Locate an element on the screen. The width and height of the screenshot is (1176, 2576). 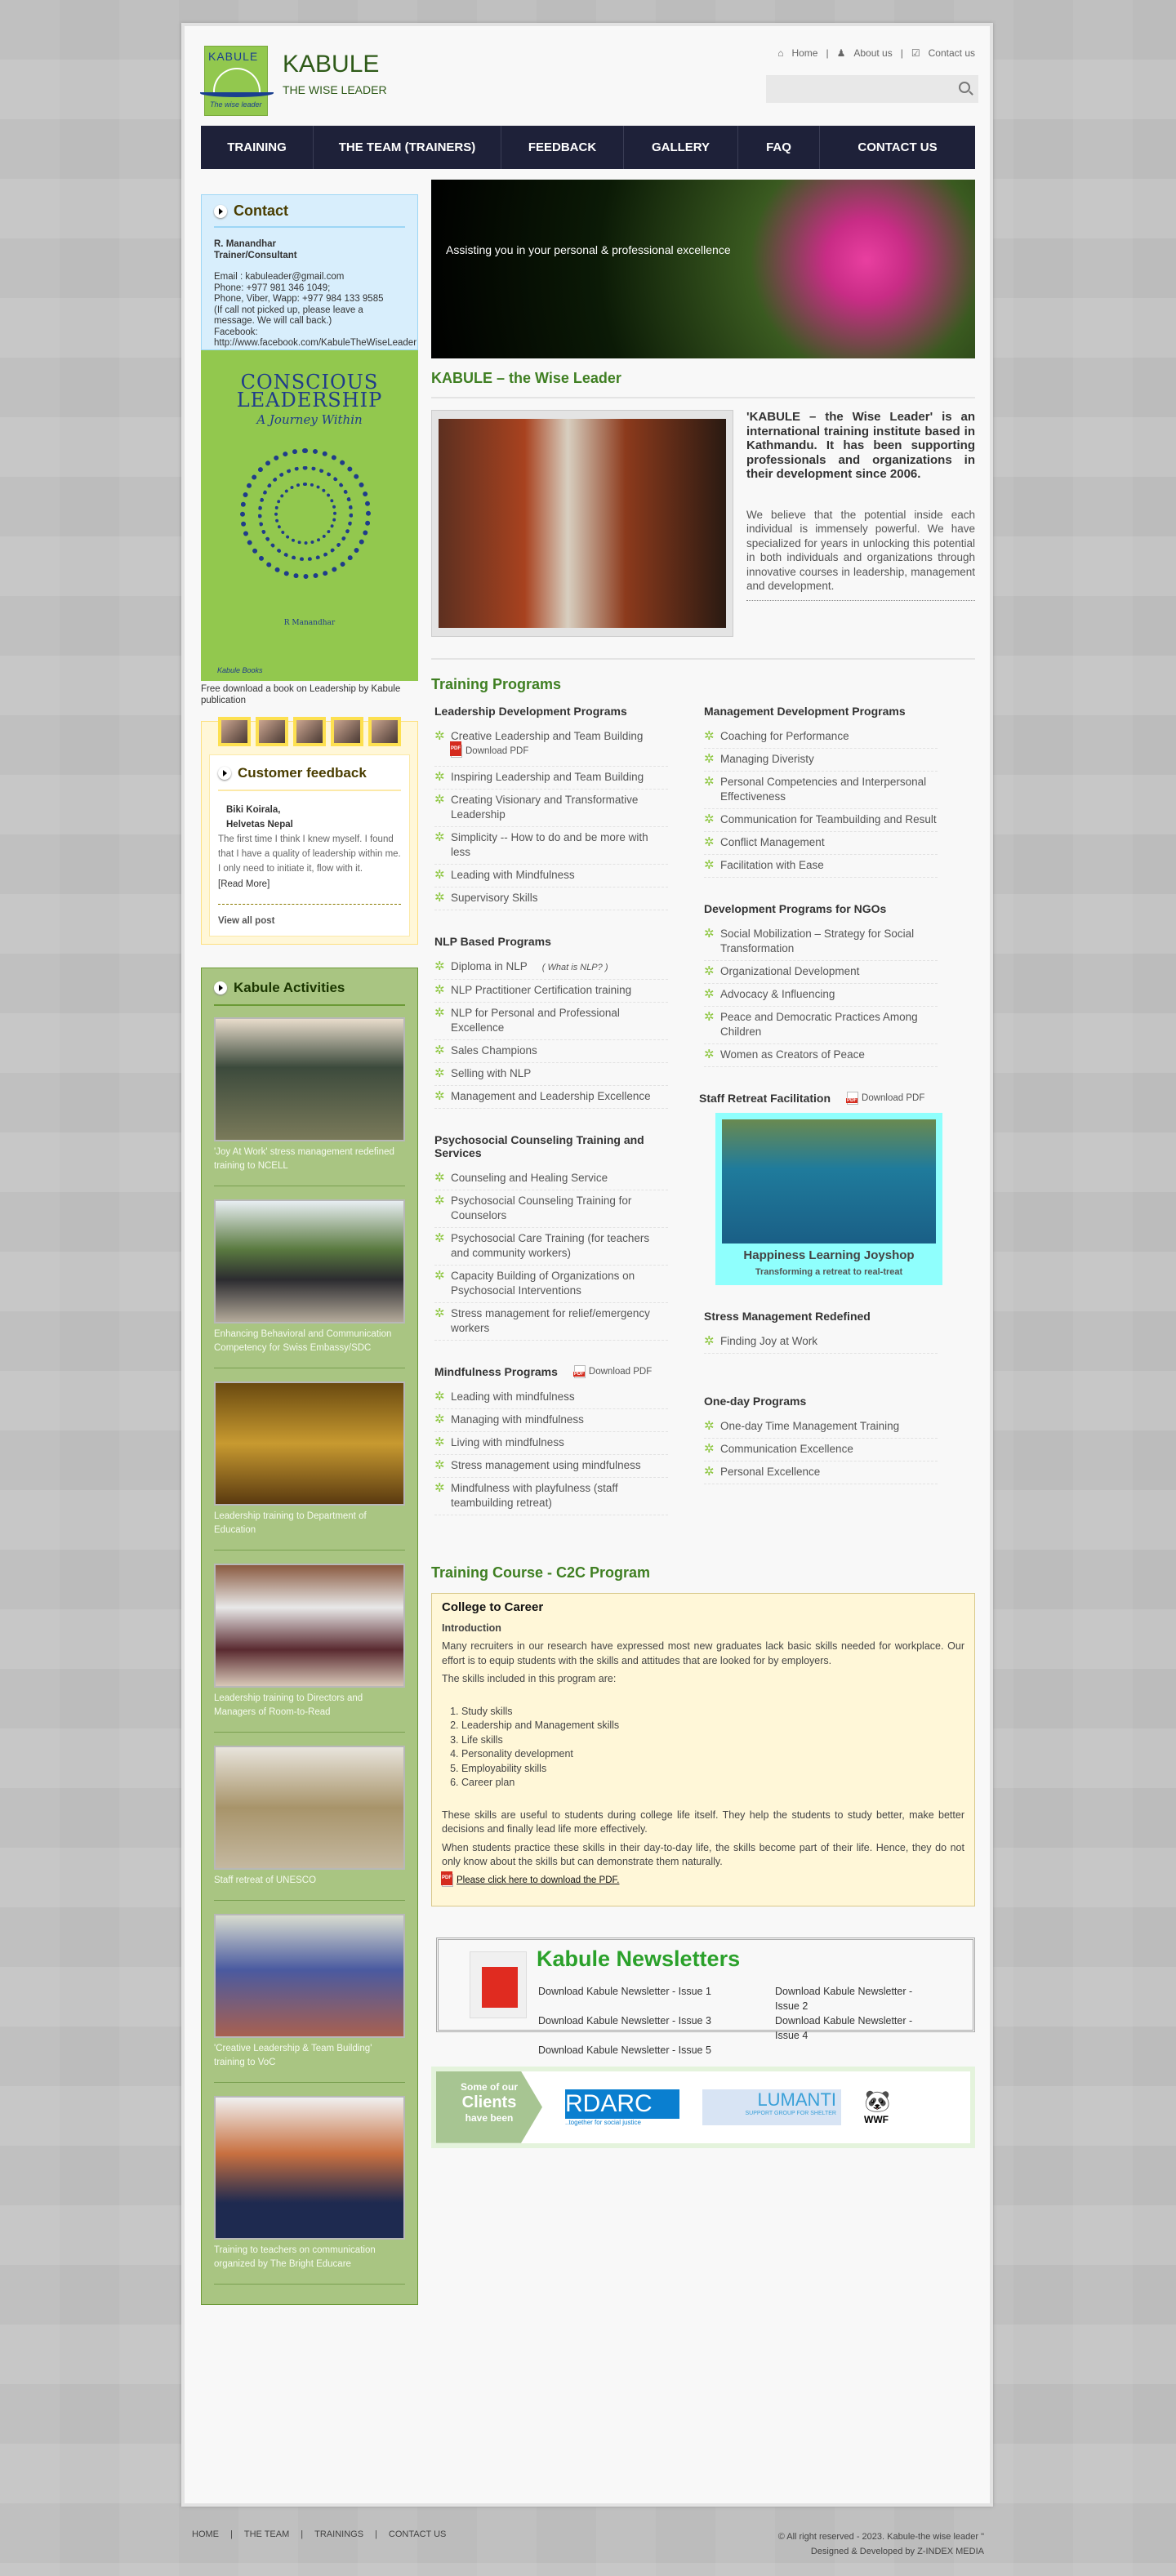
read-more-link: [Read More] is located at coordinates (244, 884).